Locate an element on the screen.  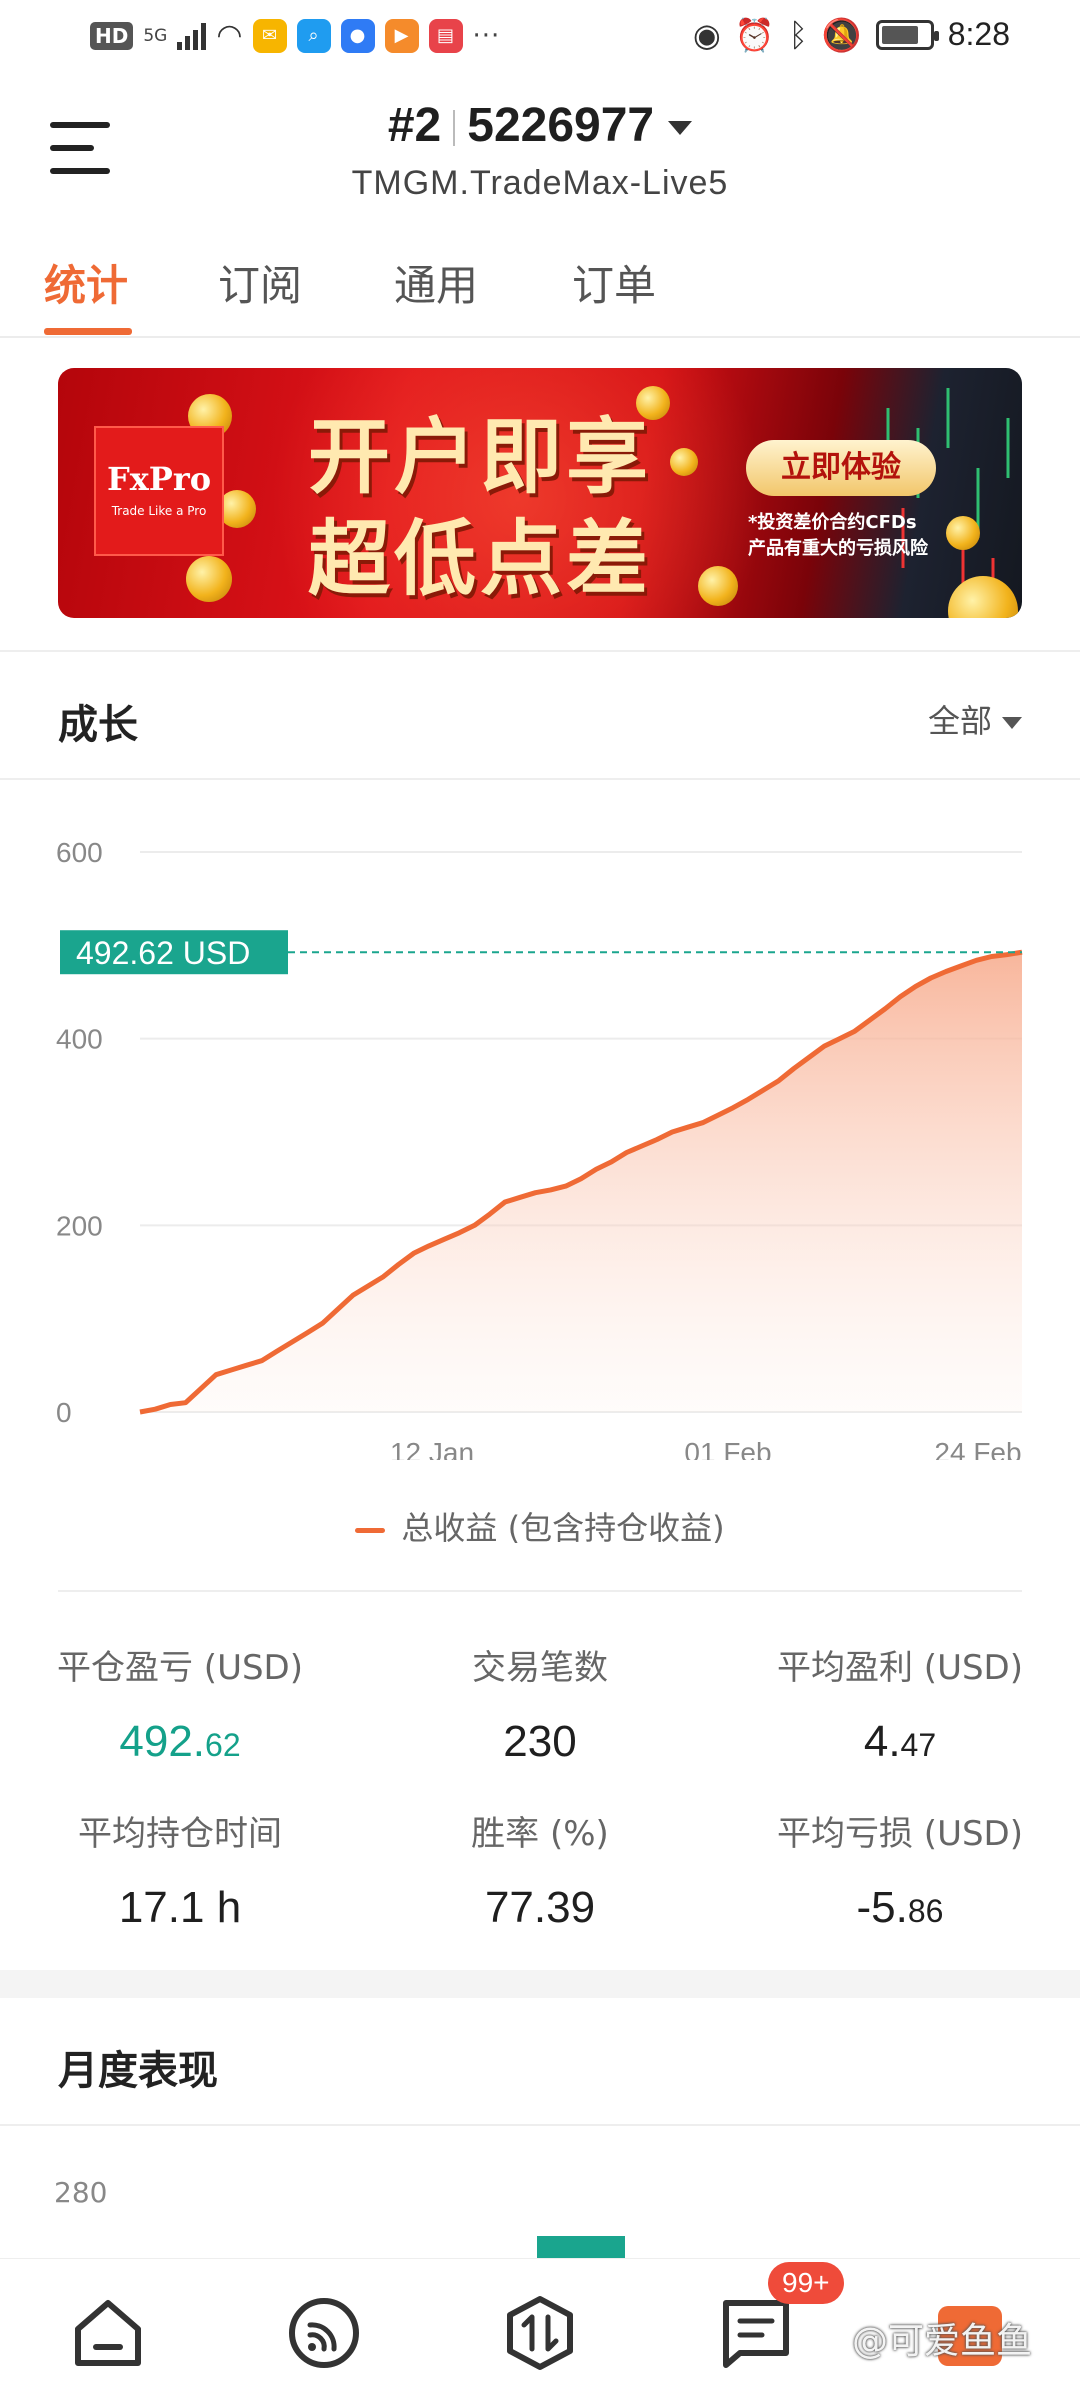
stat-value-int: 17.1 h is located at coordinates (180, 1907).